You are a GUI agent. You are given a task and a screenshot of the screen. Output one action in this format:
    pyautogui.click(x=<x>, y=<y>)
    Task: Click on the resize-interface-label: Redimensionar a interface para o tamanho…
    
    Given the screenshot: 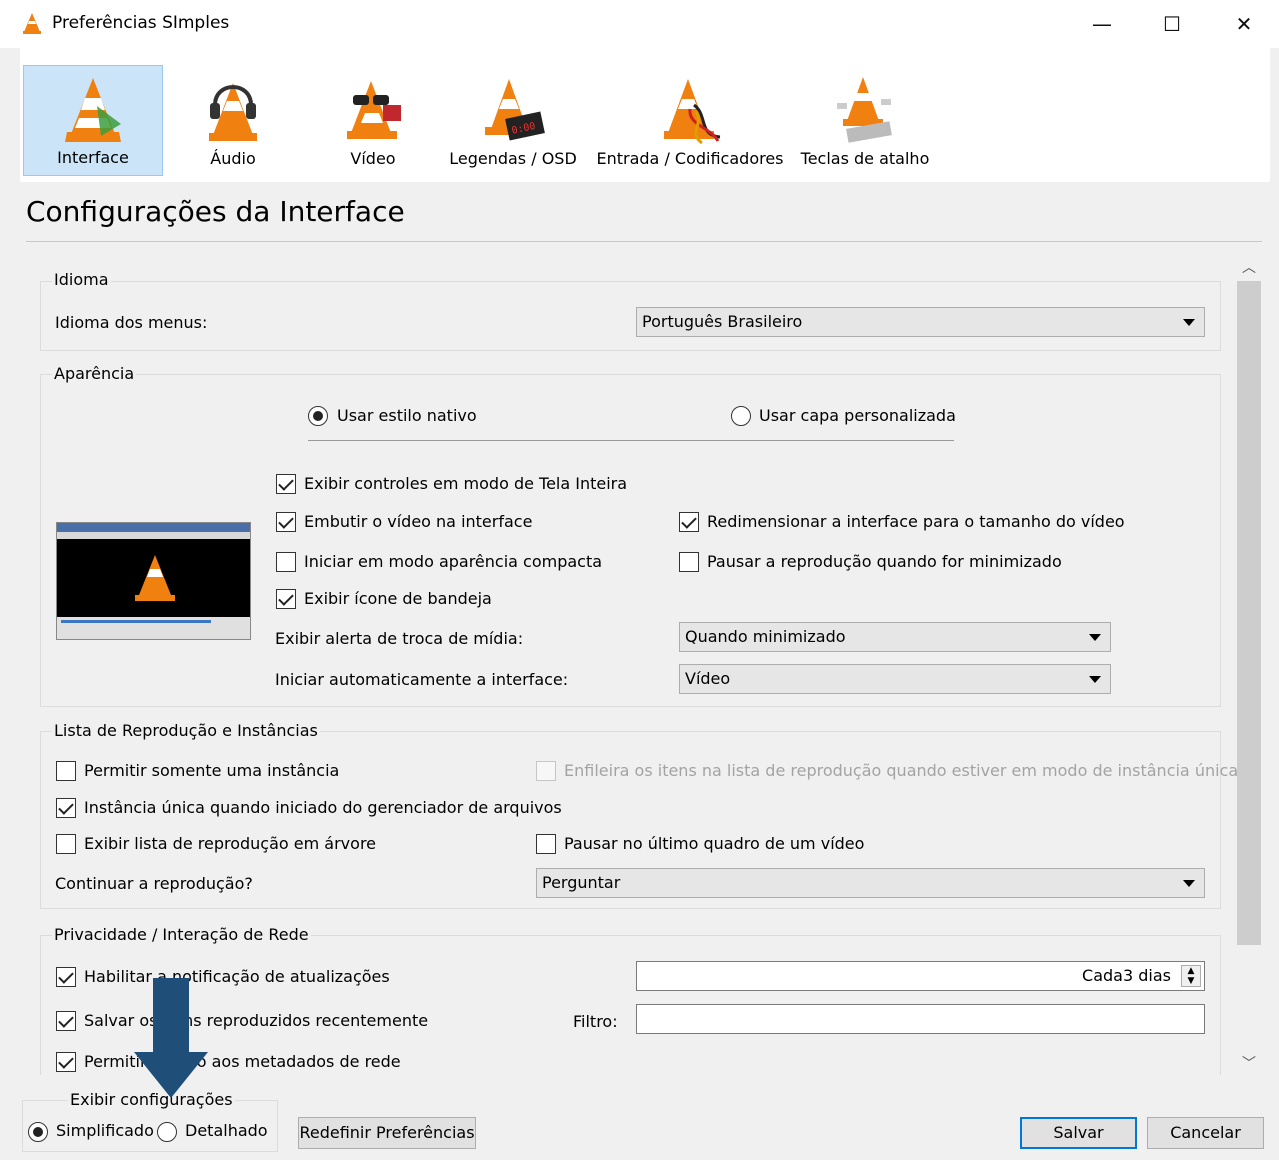 What is the action you would take?
    pyautogui.click(x=916, y=521)
    